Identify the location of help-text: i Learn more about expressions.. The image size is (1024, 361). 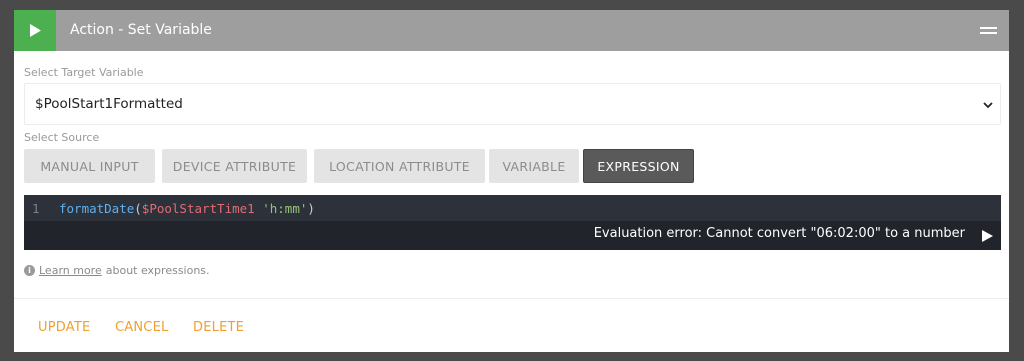
(117, 270).